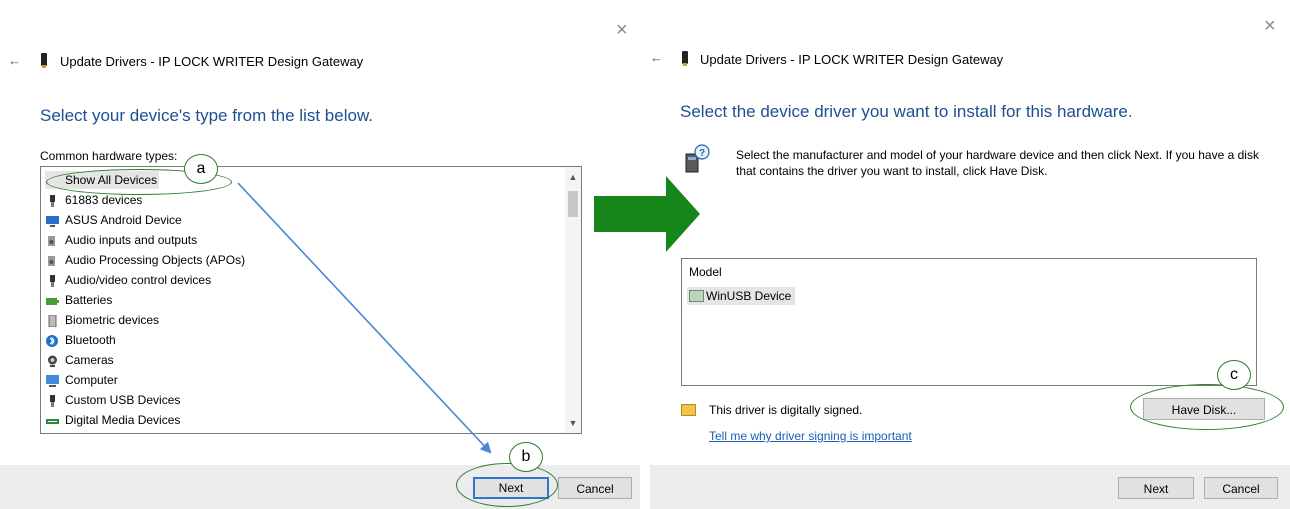 This screenshot has height=509, width=1290. I want to click on signed-driver-icon, so click(688, 410).